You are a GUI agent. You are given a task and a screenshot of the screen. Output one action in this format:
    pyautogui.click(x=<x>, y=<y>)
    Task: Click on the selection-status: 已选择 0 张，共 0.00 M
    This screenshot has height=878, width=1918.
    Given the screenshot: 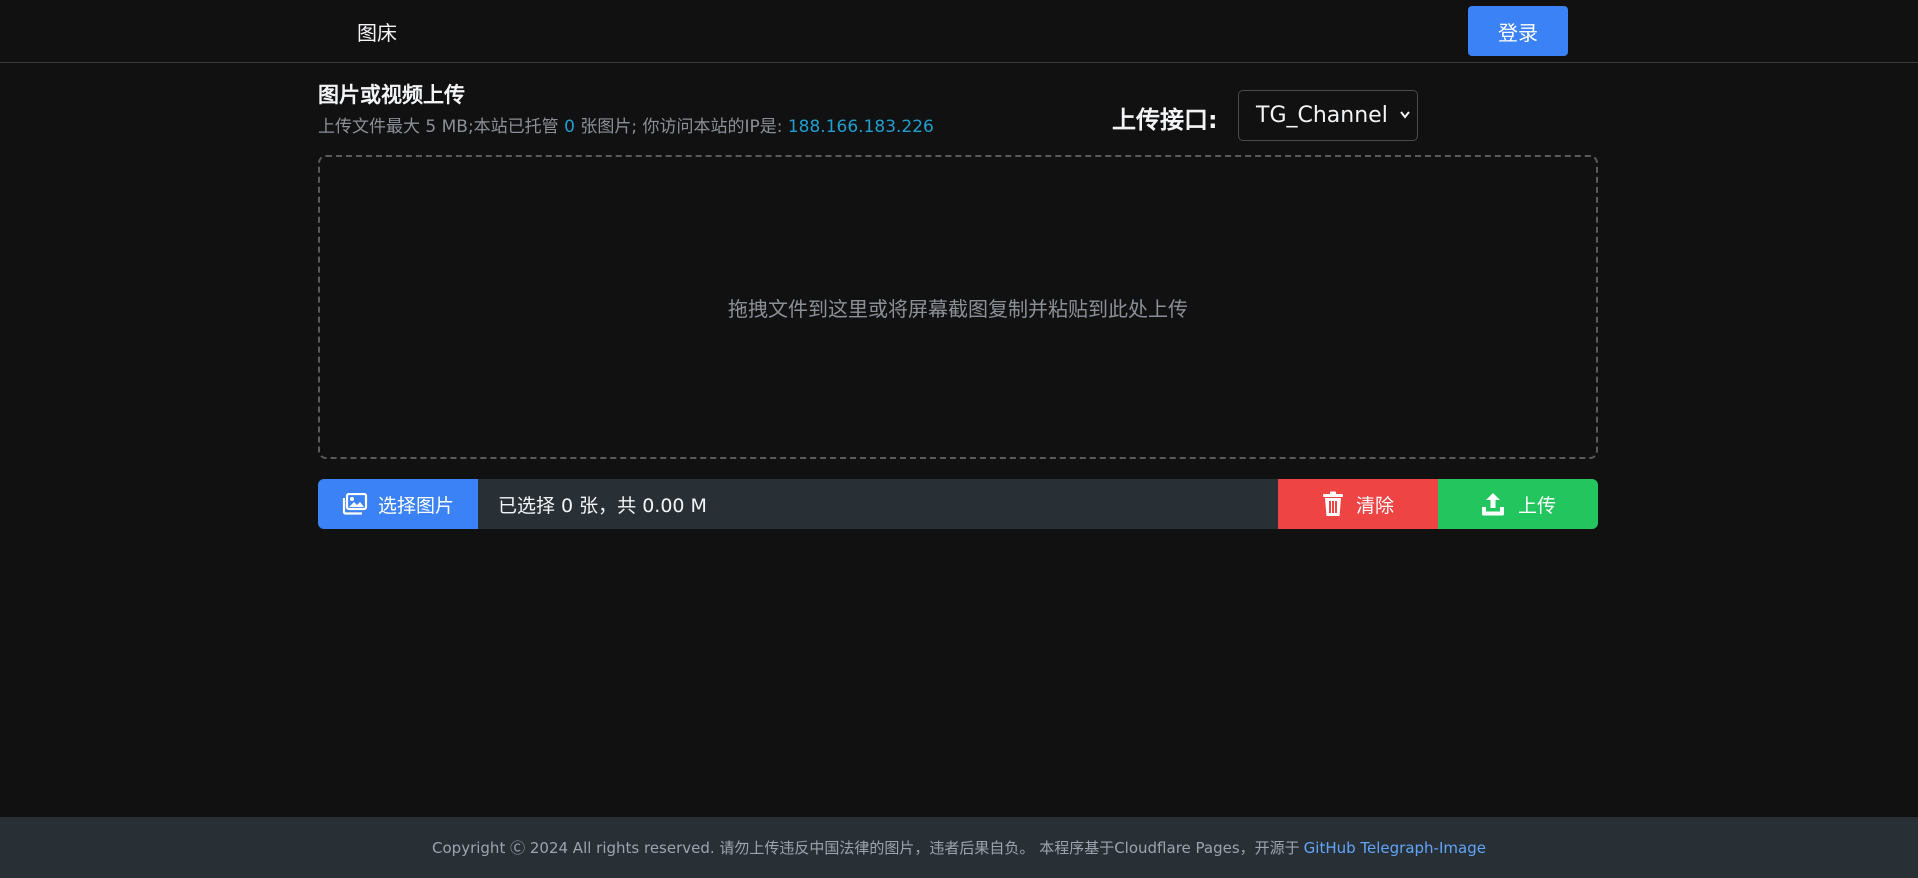 What is the action you would take?
    pyautogui.click(x=878, y=504)
    